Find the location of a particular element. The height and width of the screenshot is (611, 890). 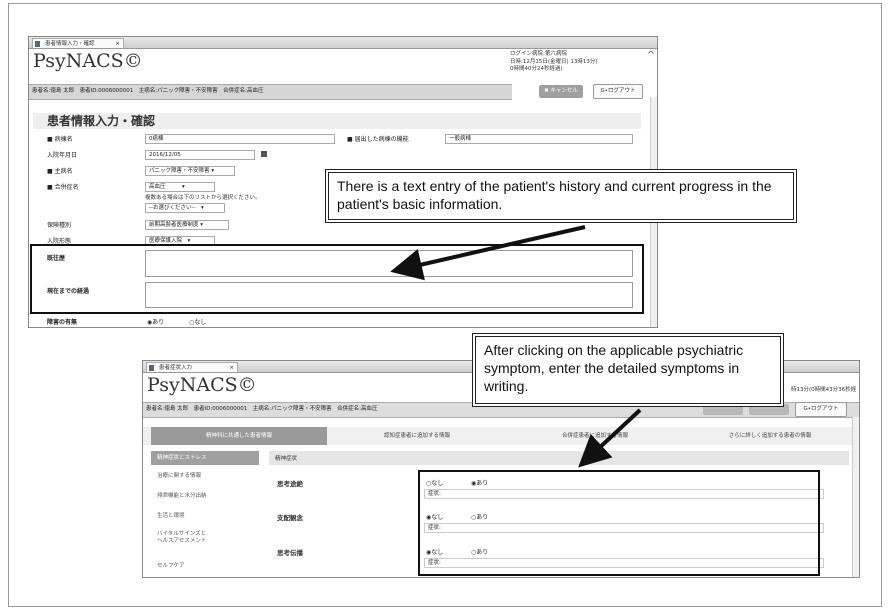

page-icon is located at coordinates (37, 44).